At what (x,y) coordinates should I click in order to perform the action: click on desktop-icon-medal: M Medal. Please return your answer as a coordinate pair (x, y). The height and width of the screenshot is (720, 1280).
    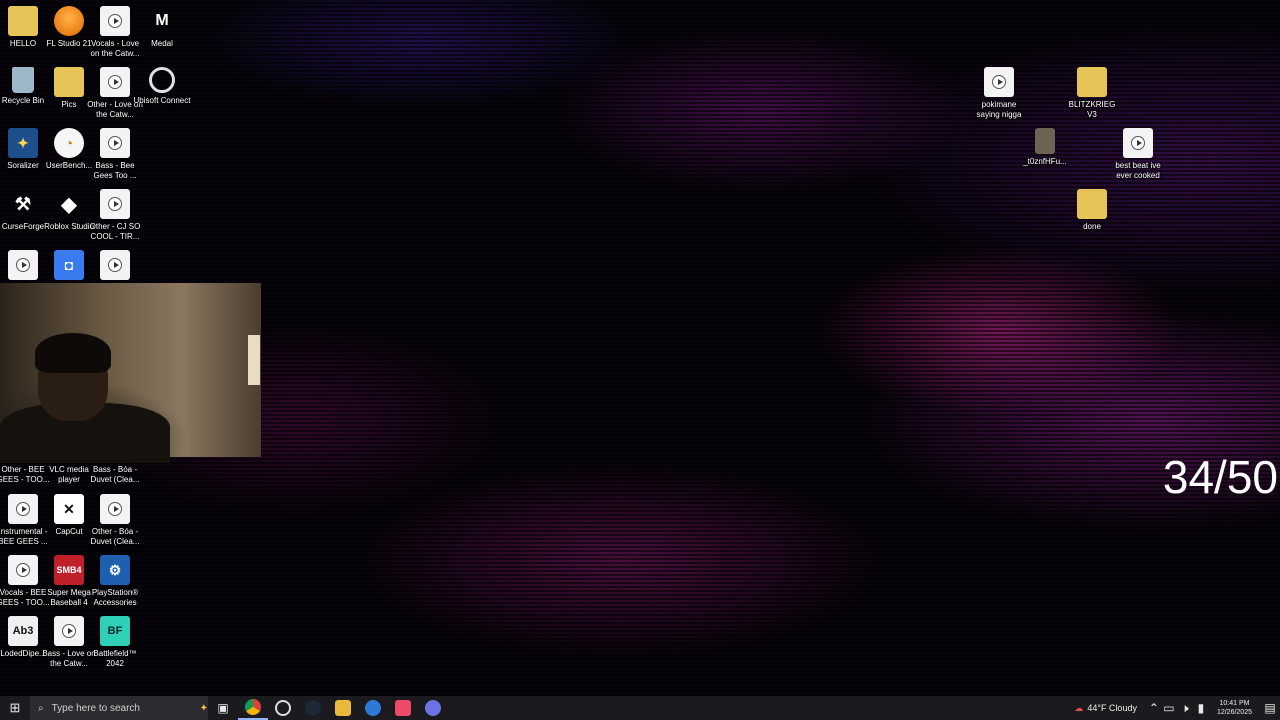
    Looking at the image, I should click on (162, 27).